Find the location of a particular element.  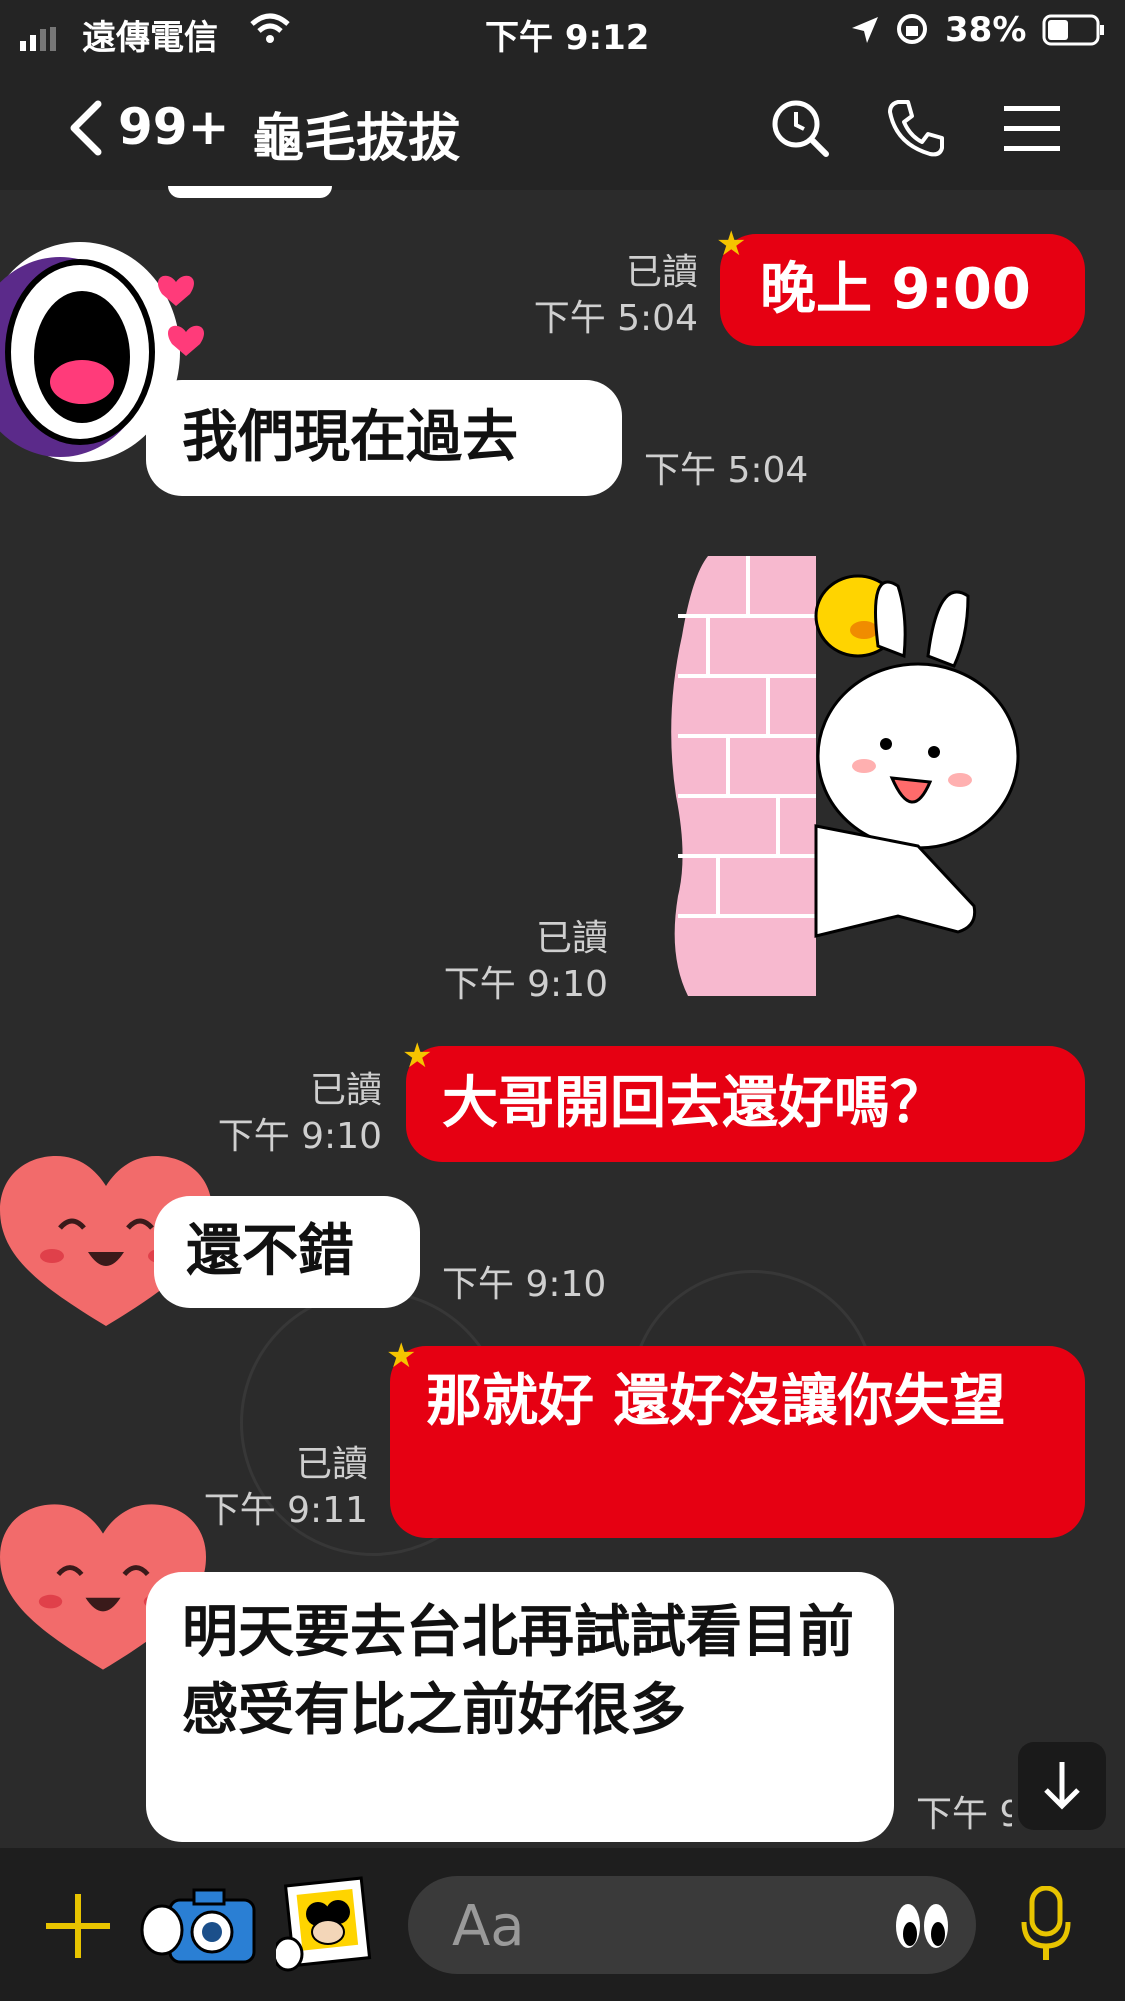

message-meta: 已讀 下午 5:04 is located at coordinates (589, 296).